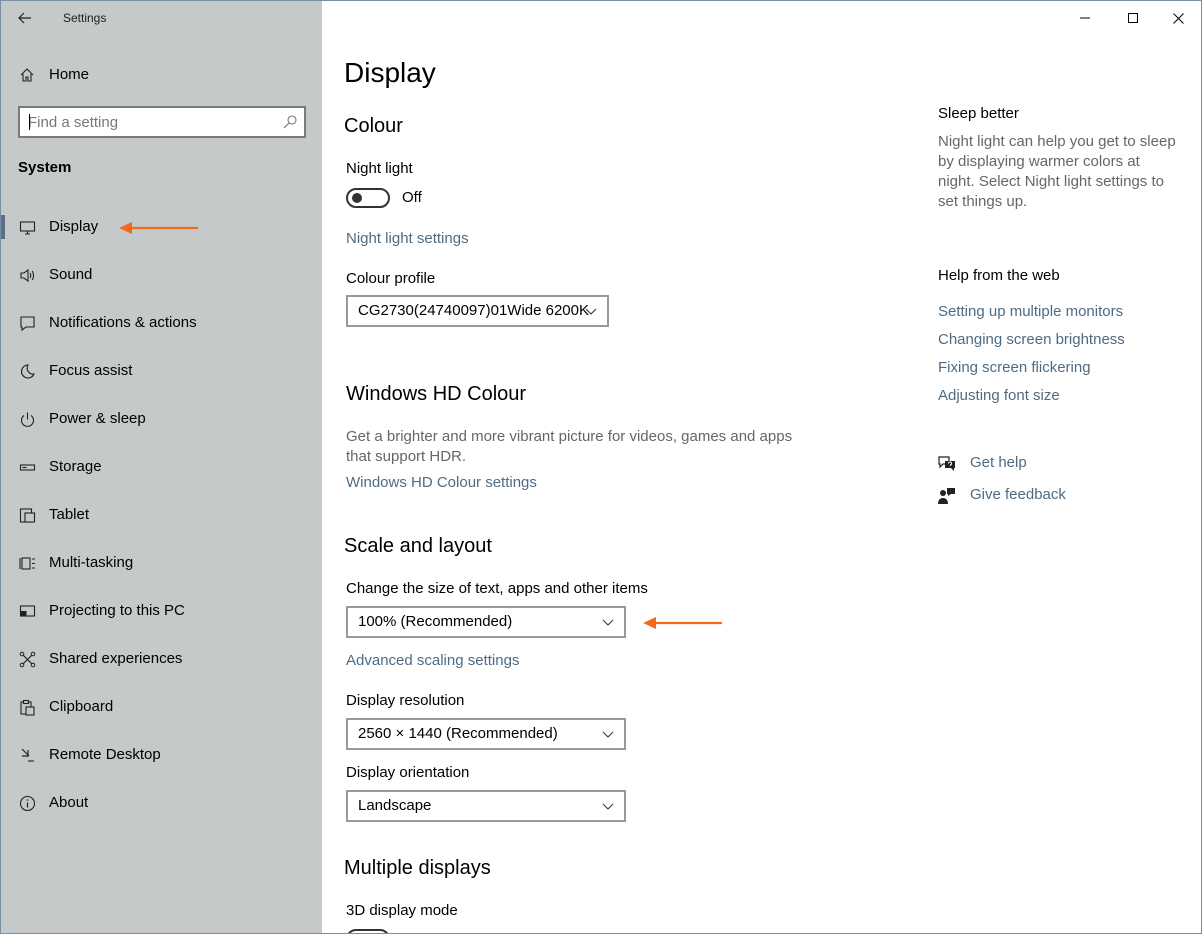 The width and height of the screenshot is (1202, 934). What do you see at coordinates (161, 275) in the screenshot?
I see `sidebar-item-sound: Sound` at bounding box center [161, 275].